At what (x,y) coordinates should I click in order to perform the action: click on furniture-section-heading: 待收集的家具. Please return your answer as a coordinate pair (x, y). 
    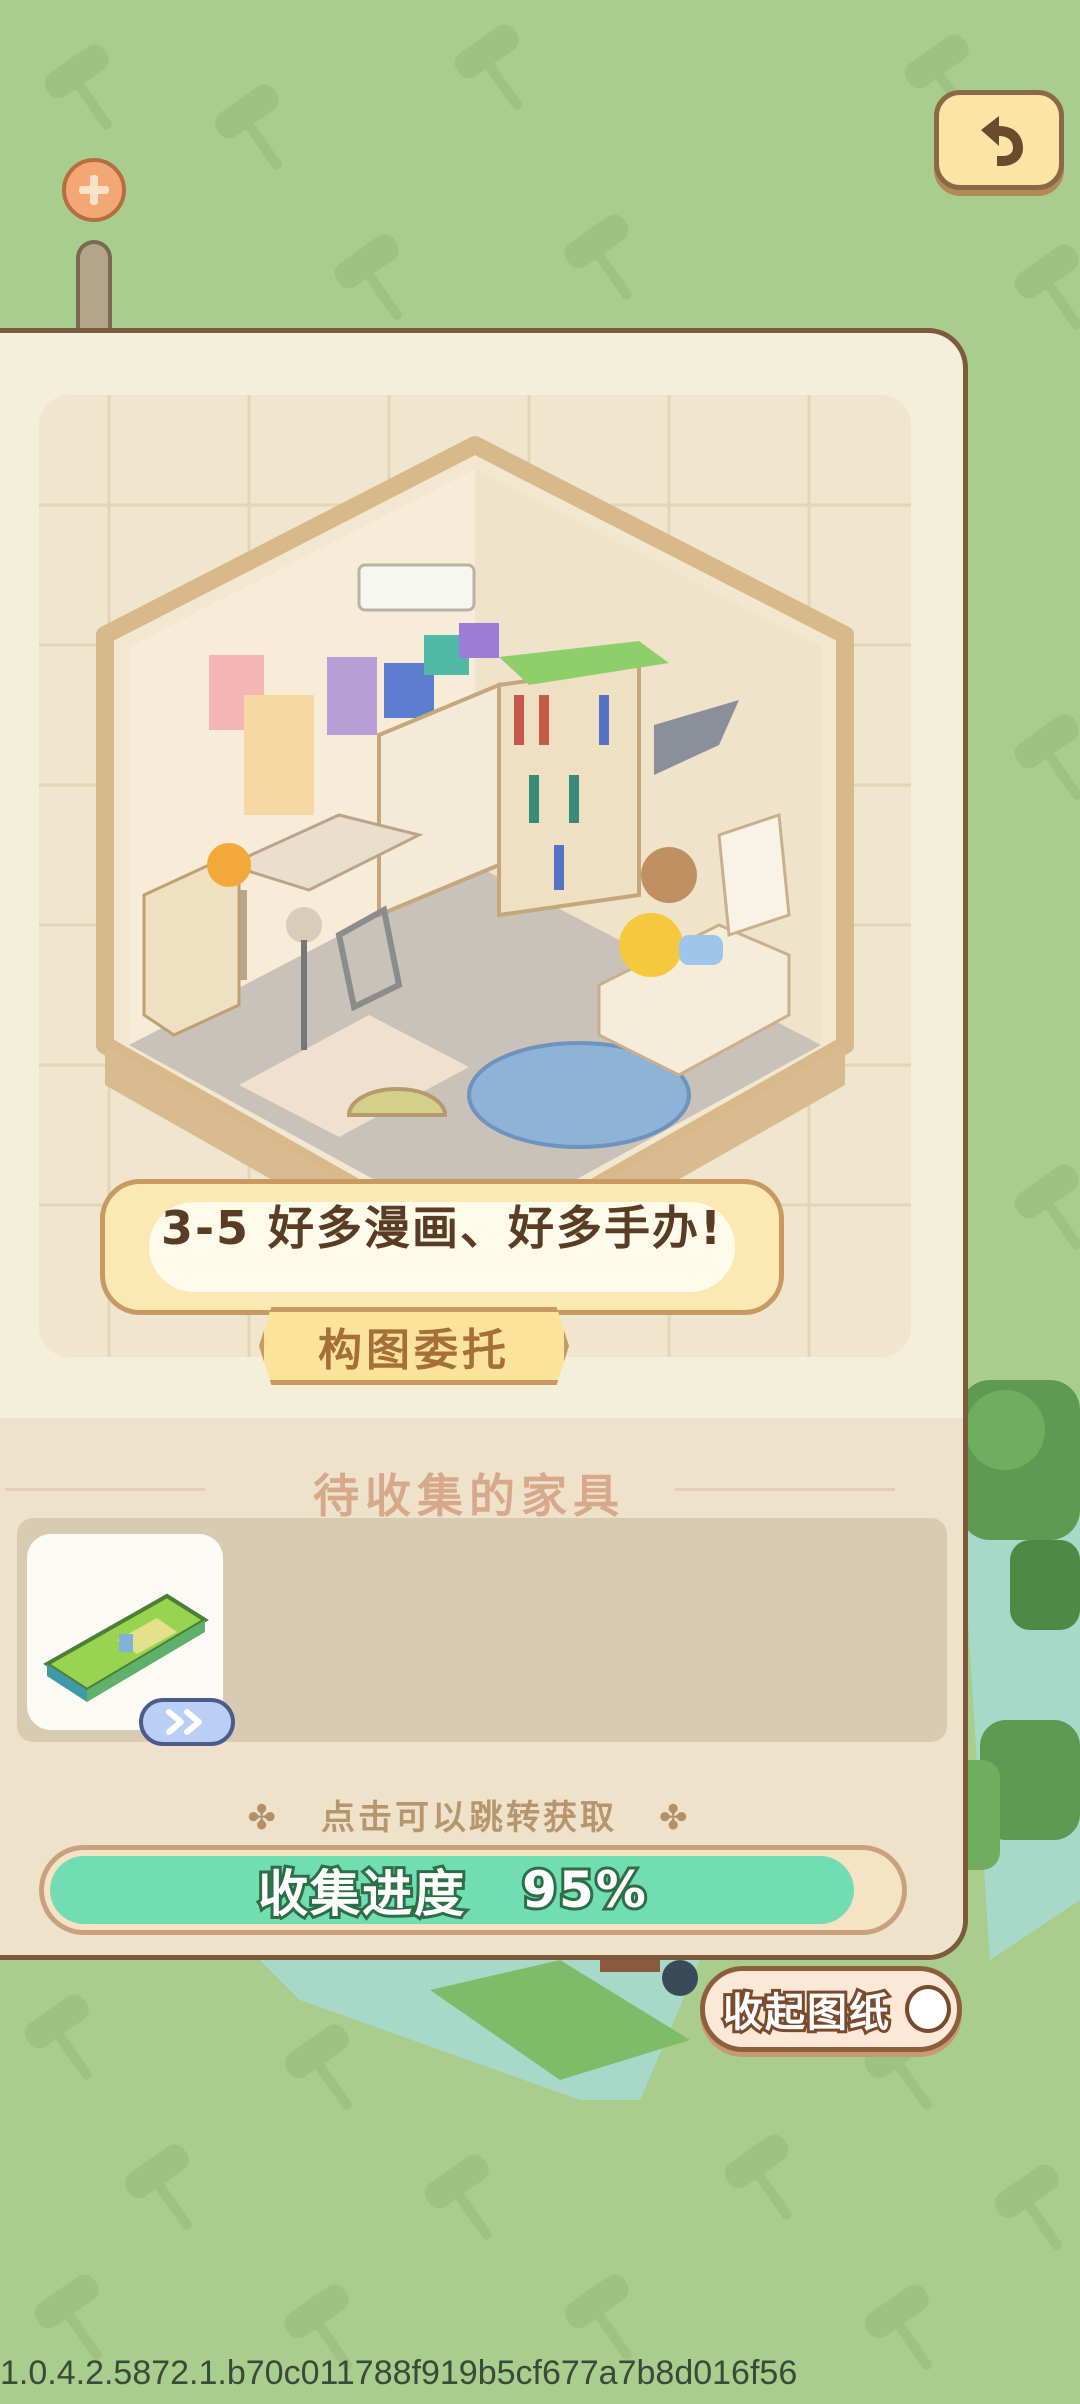
    Looking at the image, I should click on (469, 1496).